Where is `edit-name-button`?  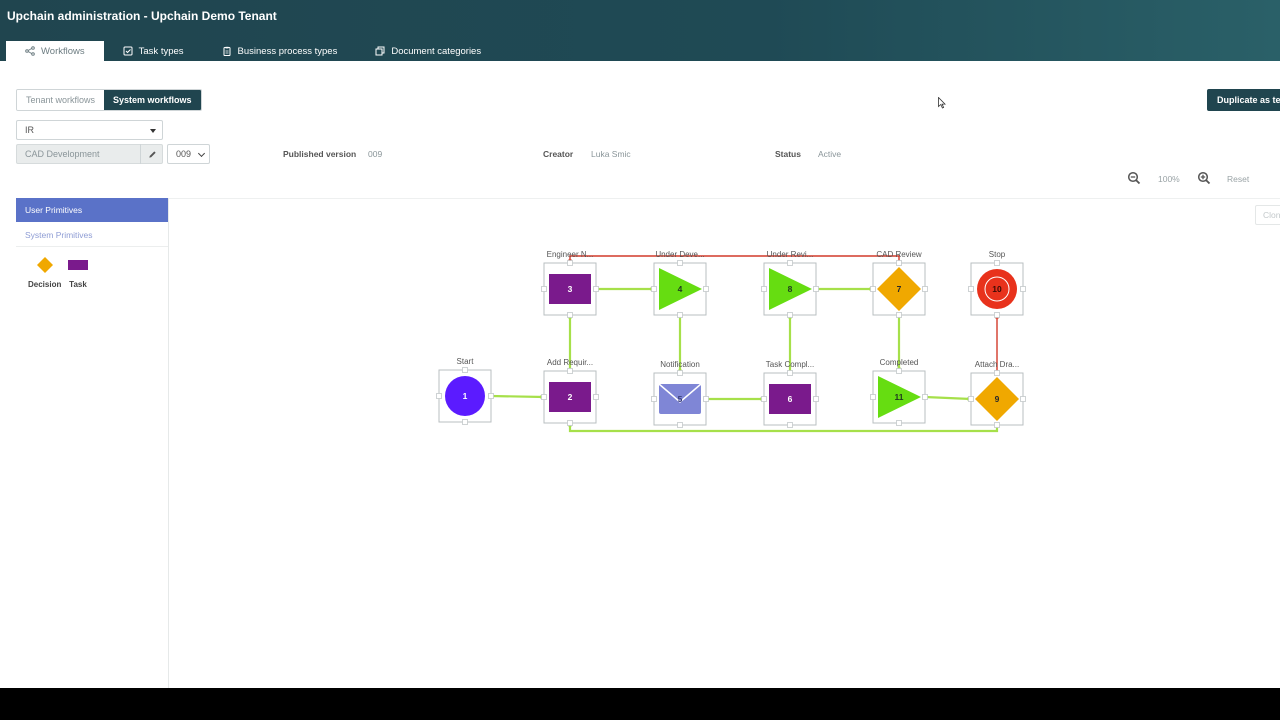
edit-name-button is located at coordinates (151, 154).